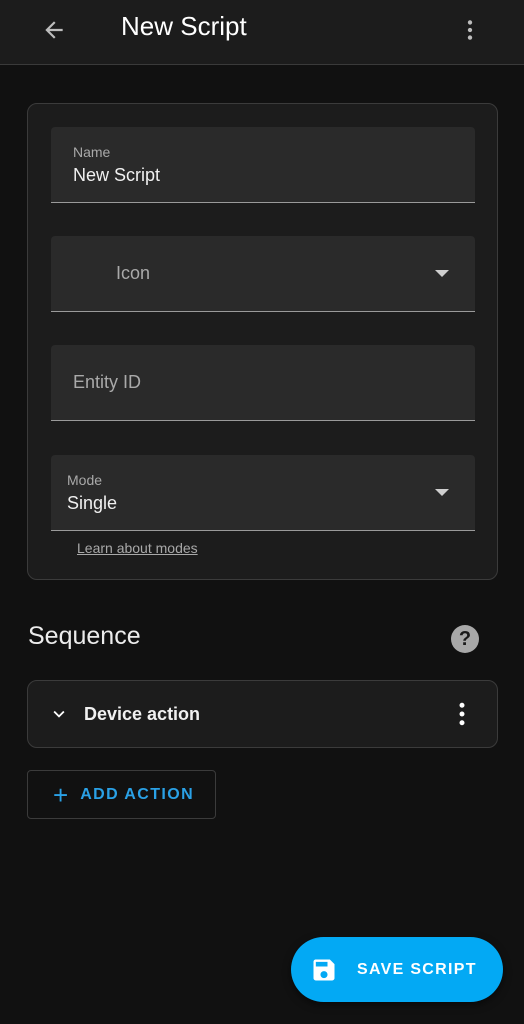 The width and height of the screenshot is (524, 1024). Describe the element at coordinates (184, 26) in the screenshot. I see `page-title: New Script` at that location.